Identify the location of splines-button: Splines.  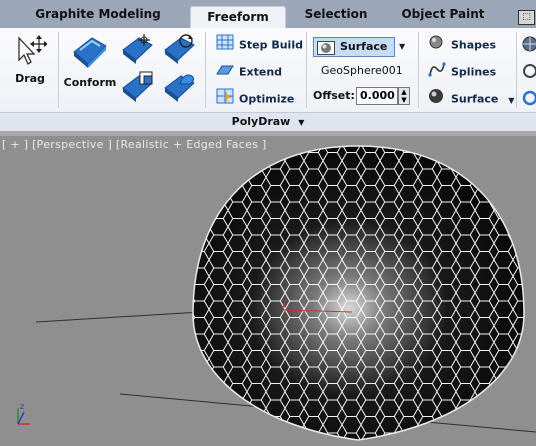
(462, 71).